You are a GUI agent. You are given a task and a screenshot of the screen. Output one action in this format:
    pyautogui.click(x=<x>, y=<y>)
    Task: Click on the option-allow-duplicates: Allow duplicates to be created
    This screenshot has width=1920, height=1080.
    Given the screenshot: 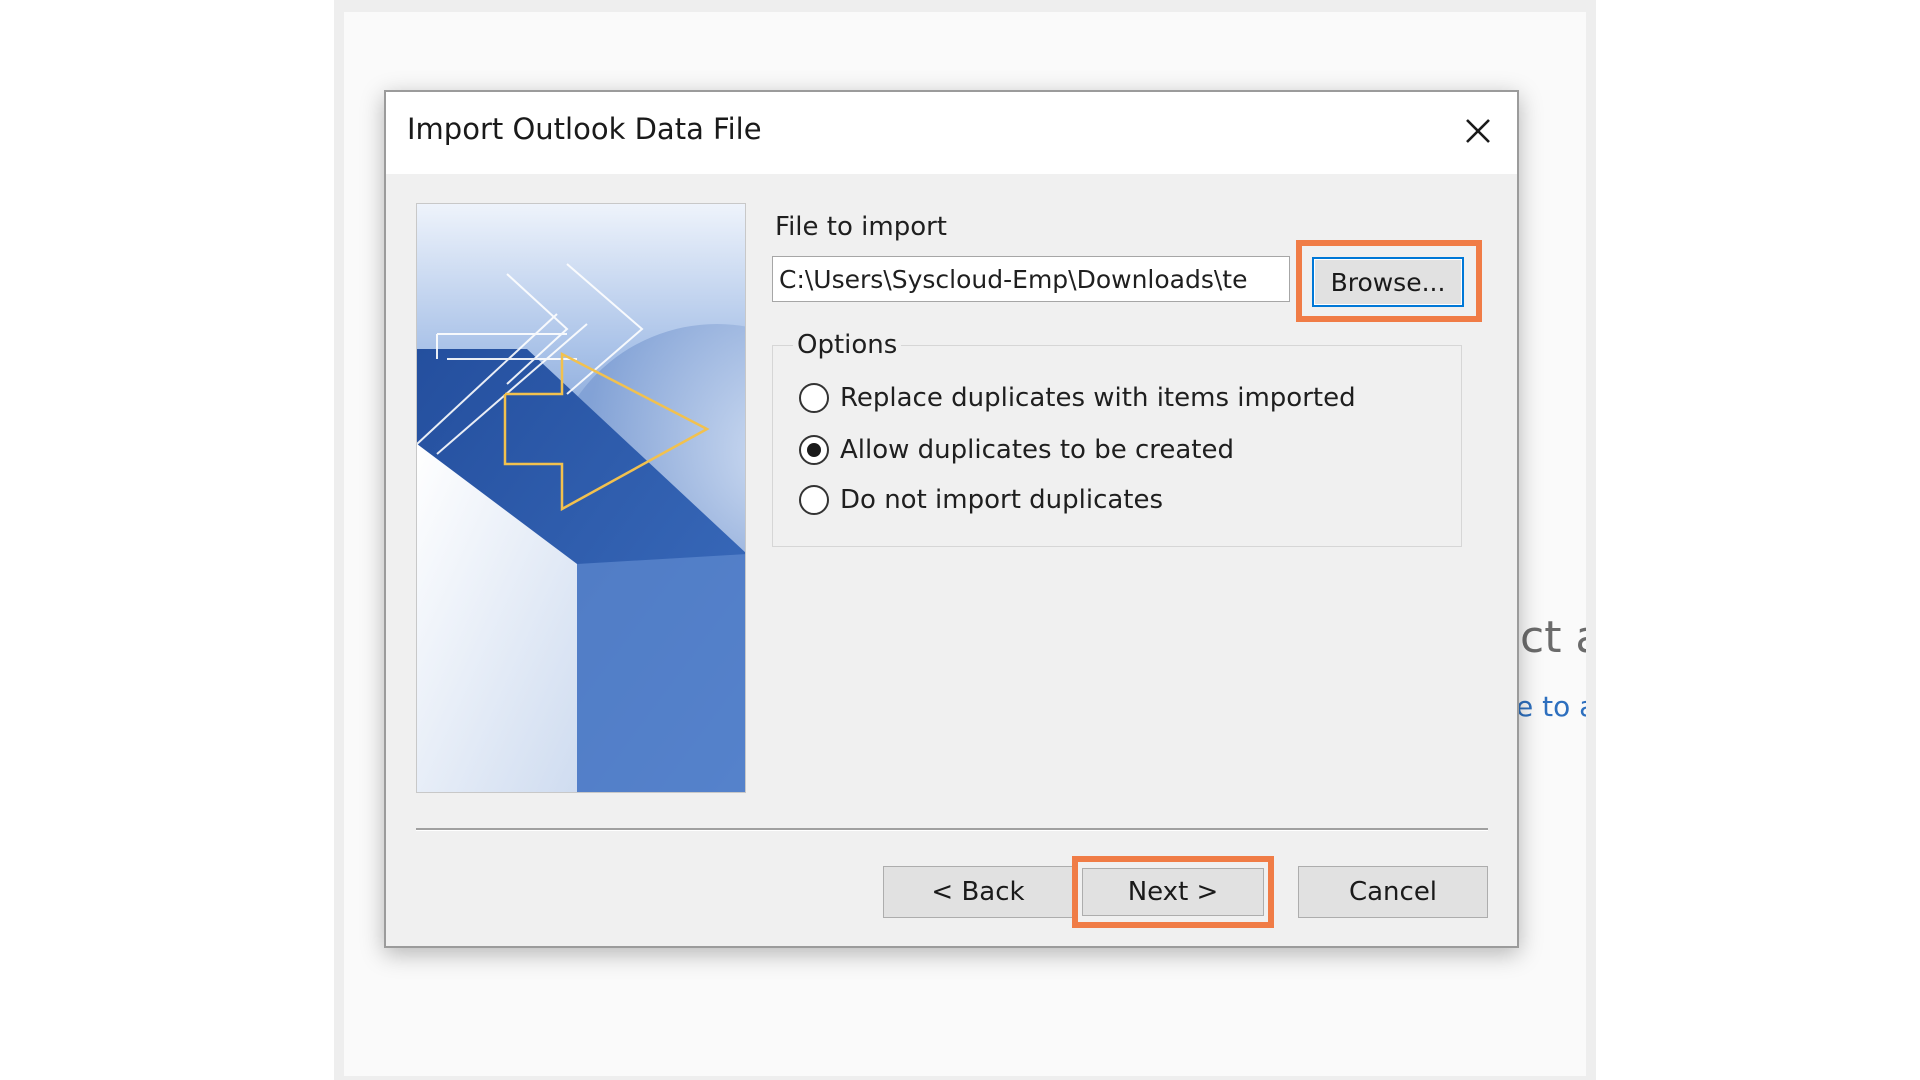 What is the action you would take?
    pyautogui.click(x=1016, y=450)
    